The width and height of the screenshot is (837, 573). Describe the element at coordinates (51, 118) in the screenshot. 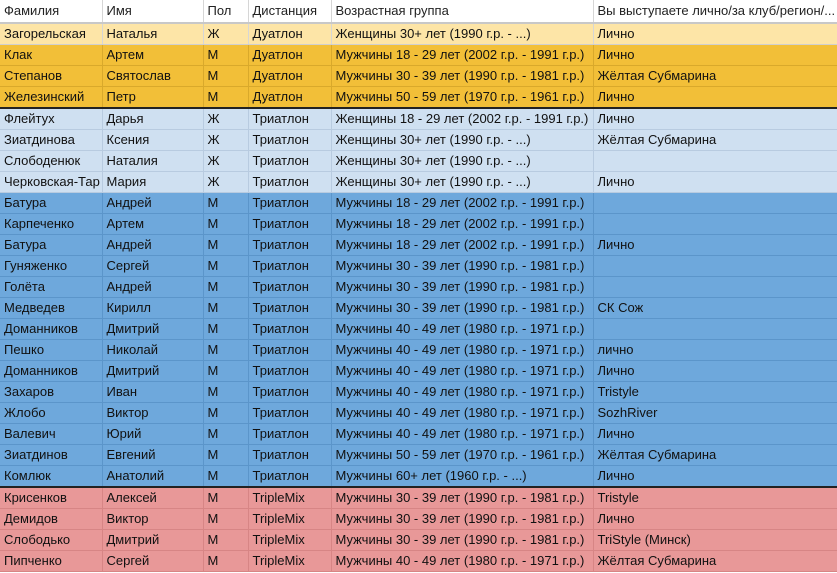

I see `surname-cell: Флейтух` at that location.